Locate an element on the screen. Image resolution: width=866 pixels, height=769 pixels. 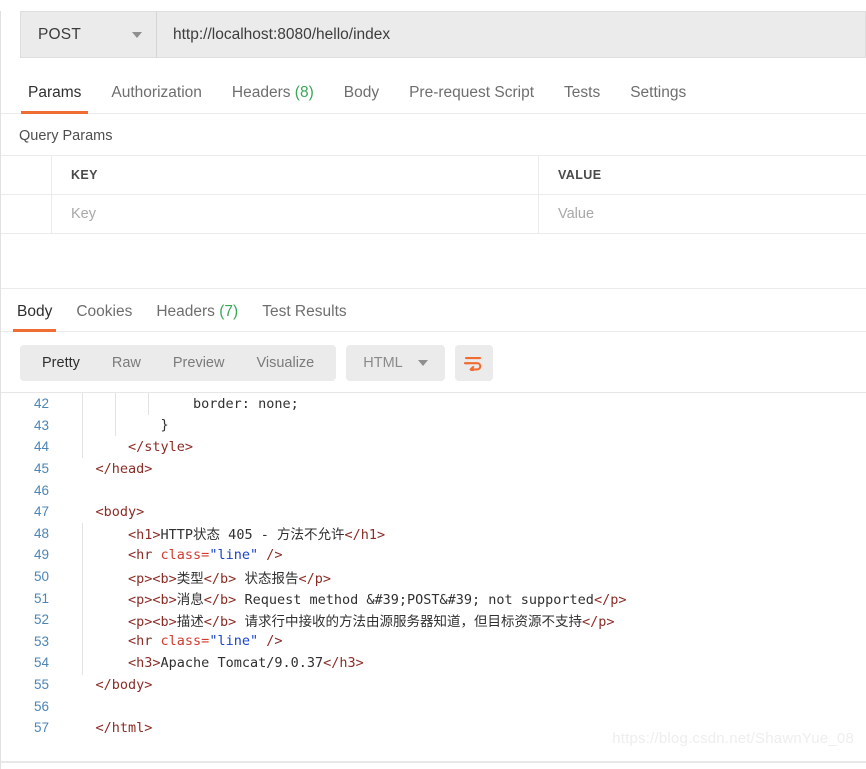
line-number: 44 is located at coordinates (41, 447).